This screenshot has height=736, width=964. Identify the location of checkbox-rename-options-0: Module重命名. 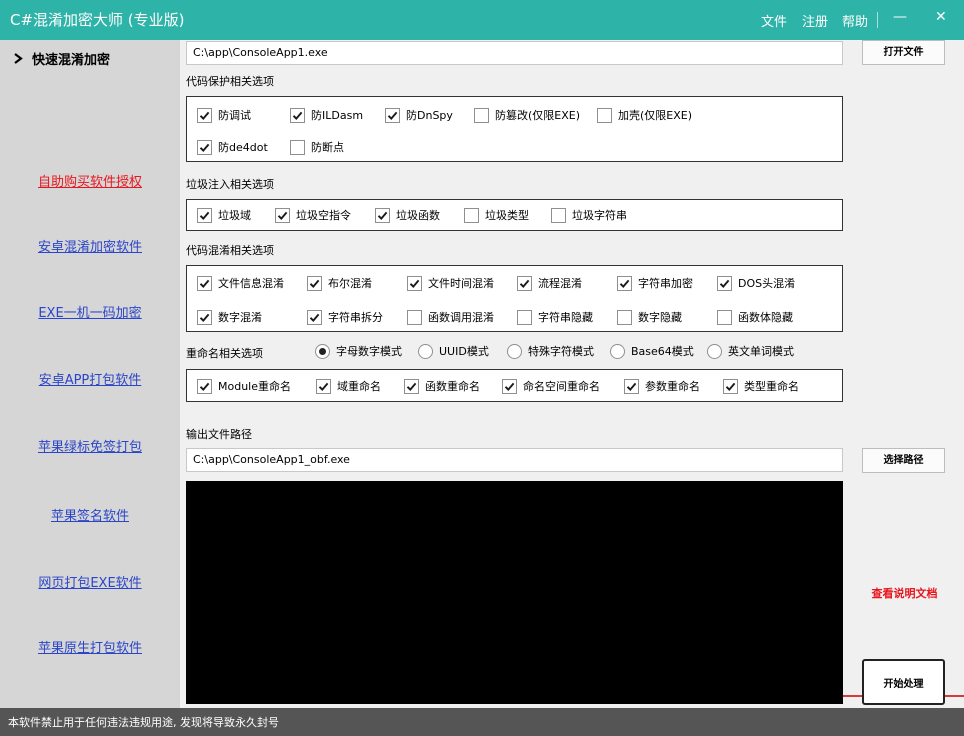
(244, 386).